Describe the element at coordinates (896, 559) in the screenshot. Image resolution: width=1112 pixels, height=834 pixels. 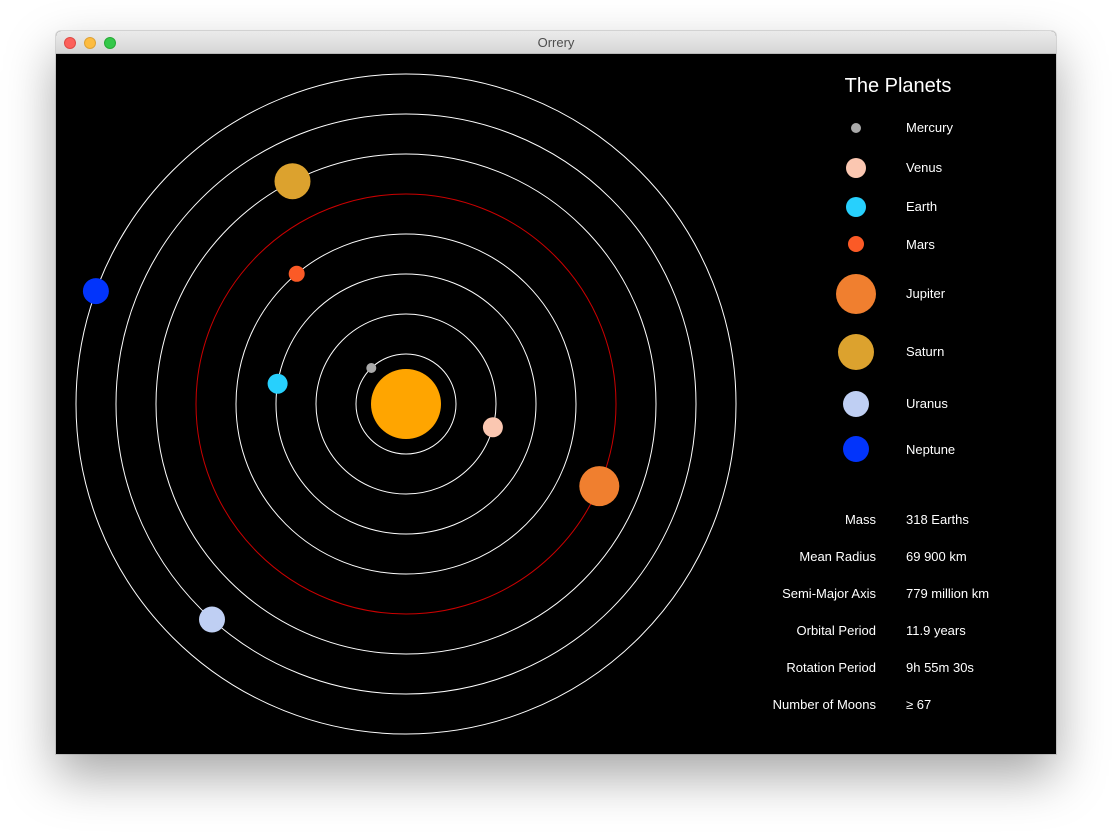
I see `info-row-mean-radius: Mean Radius 69 900 km` at that location.